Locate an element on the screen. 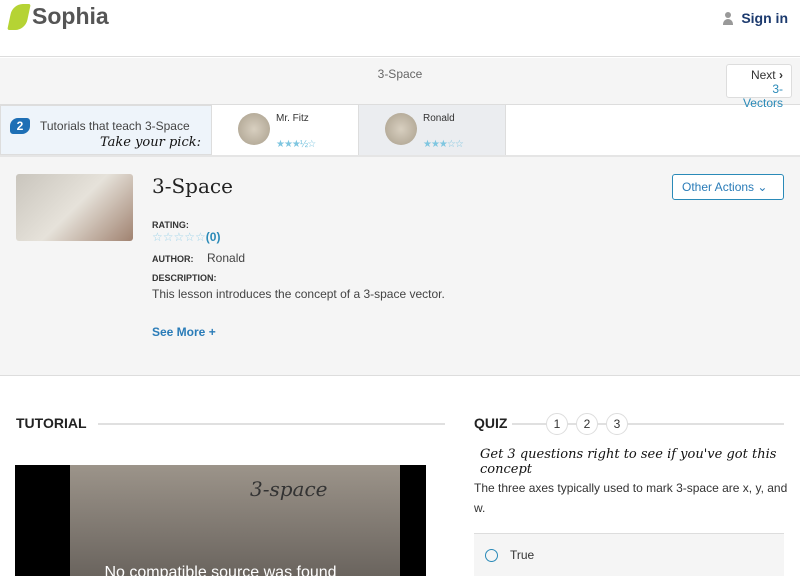 The height and width of the screenshot is (576, 800). sign-in-link: Sign in is located at coordinates (755, 18).